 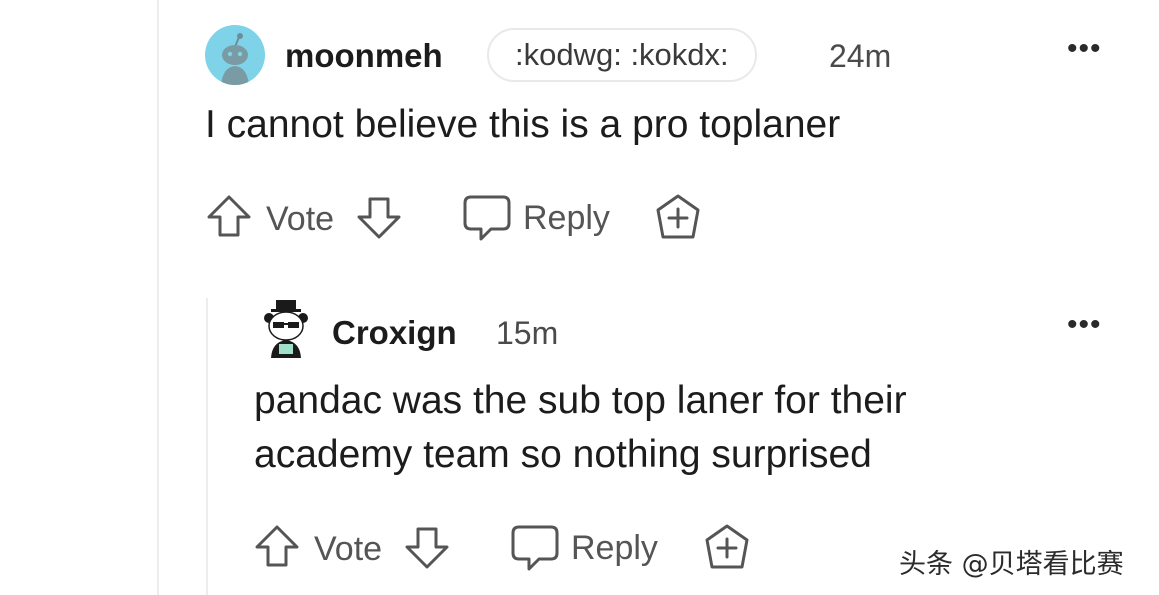 What do you see at coordinates (235, 59) in the screenshot?
I see `snoo-avatar-icon` at bounding box center [235, 59].